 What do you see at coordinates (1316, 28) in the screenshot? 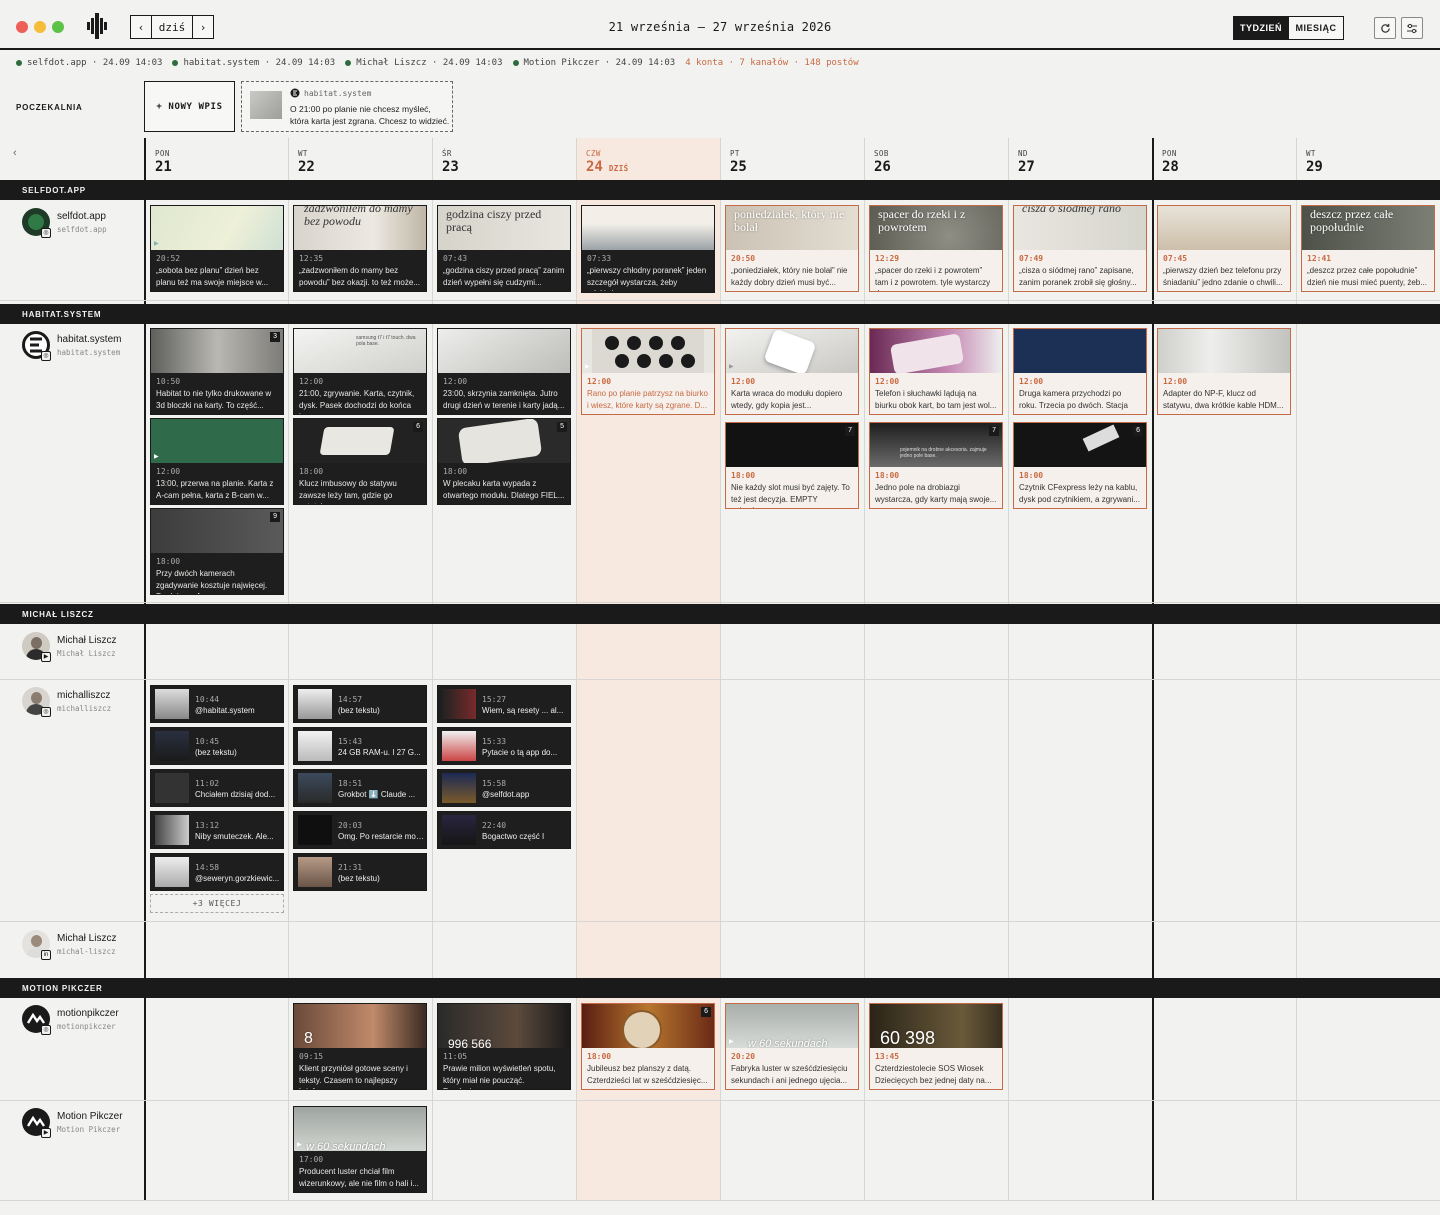
I see `view-month-tab: MIESIĄC` at bounding box center [1316, 28].